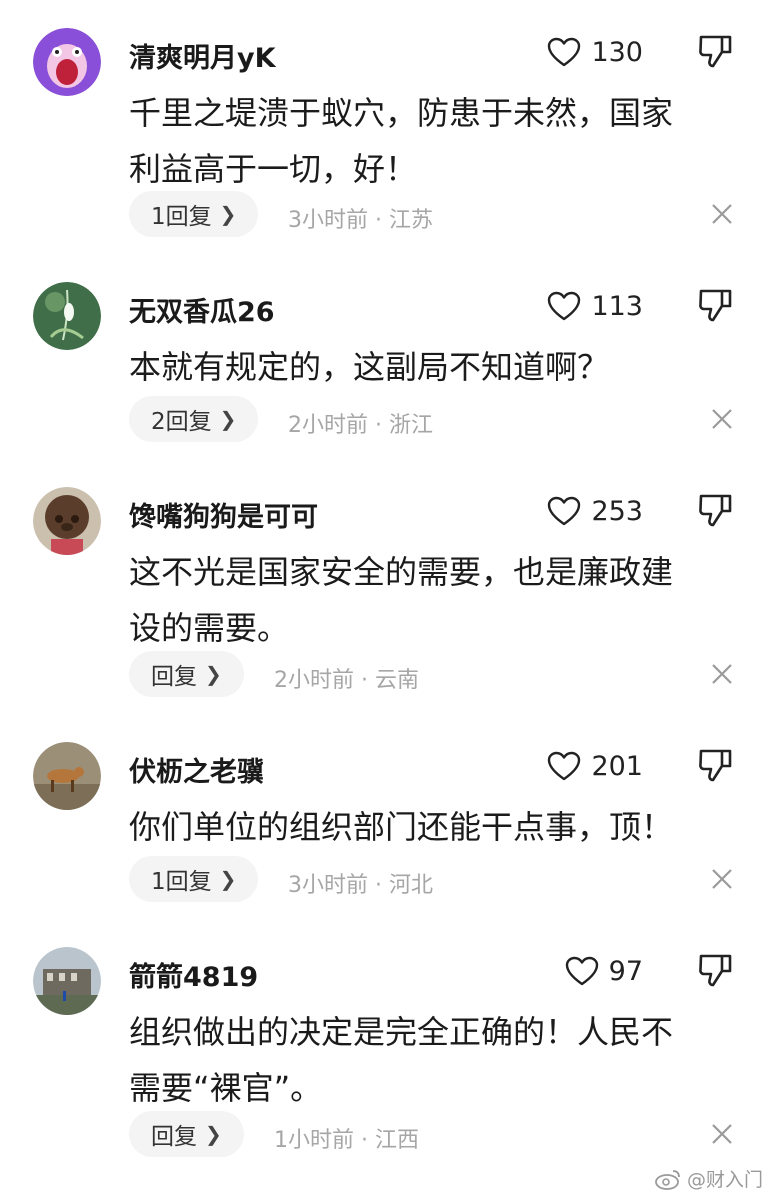 This screenshot has height=1200, width=771. What do you see at coordinates (401, 827) in the screenshot?
I see `comment-text: 你们单位的组织部门还能干点事，顶！` at bounding box center [401, 827].